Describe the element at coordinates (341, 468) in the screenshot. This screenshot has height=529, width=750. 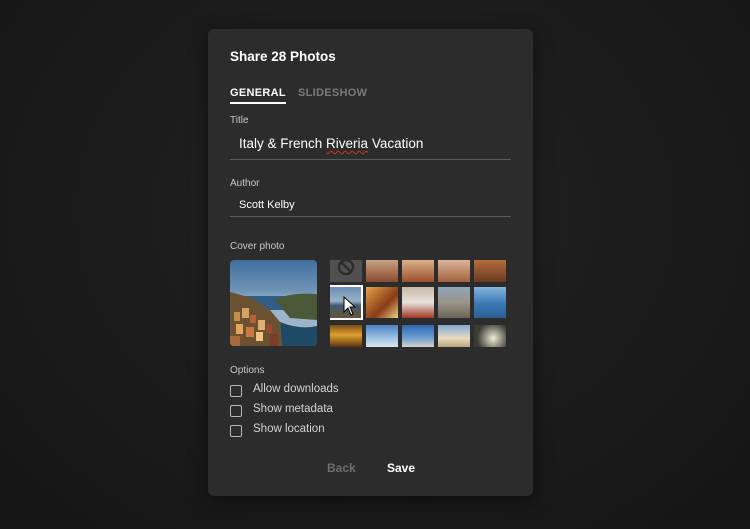
I see `back-button: Back` at that location.